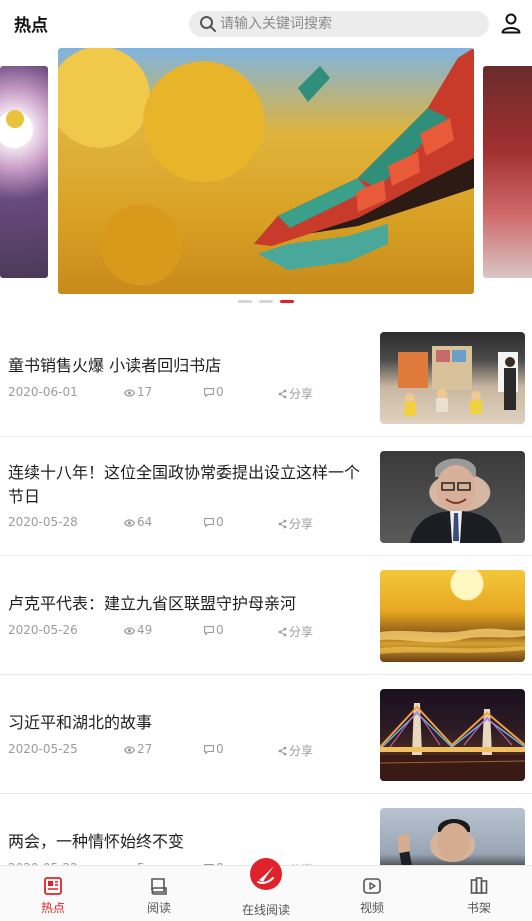  I want to click on news-meta: 2020-05-25 27 0 分享, so click(188, 750).